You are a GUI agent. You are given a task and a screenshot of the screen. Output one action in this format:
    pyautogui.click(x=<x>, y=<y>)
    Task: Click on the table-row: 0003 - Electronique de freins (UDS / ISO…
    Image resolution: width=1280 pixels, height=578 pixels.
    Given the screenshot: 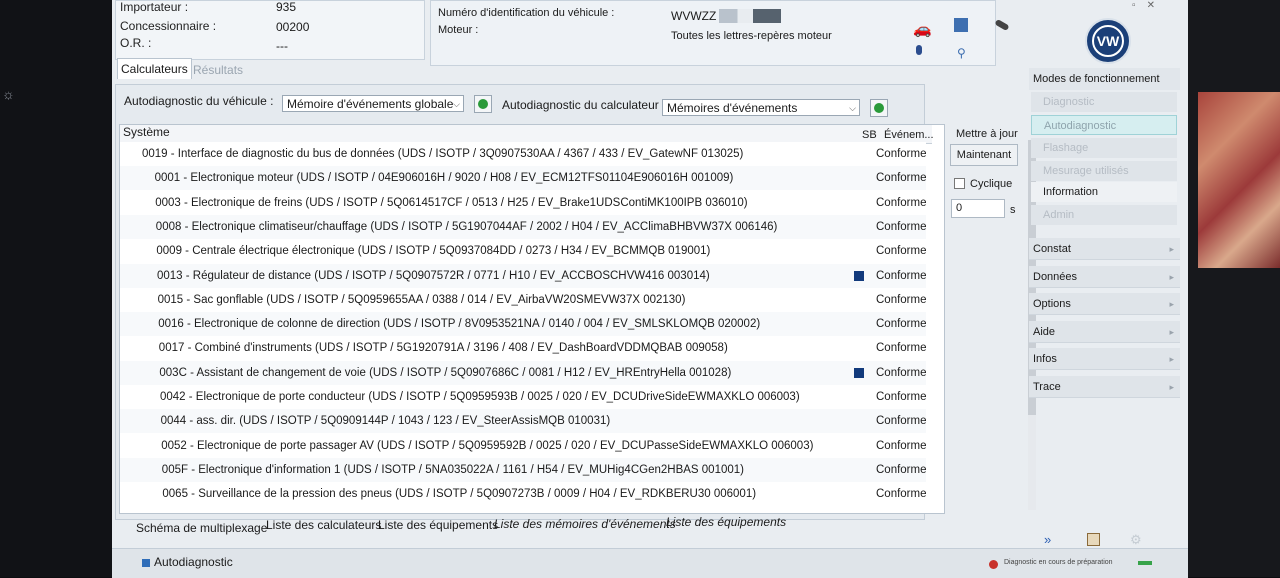 What is the action you would take?
    pyautogui.click(x=523, y=202)
    